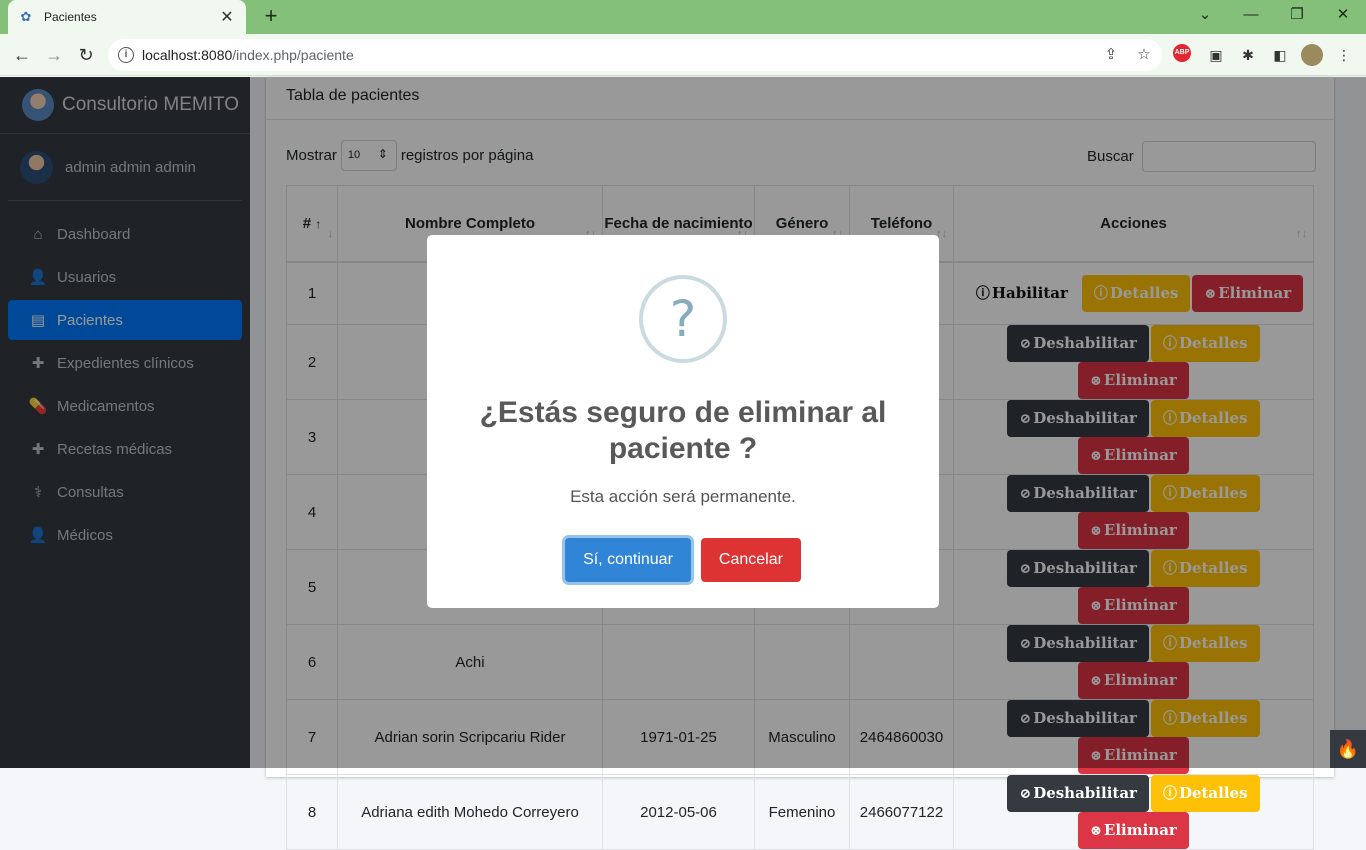  What do you see at coordinates (1280, 55) in the screenshot?
I see `side-panel-icon: ◧` at bounding box center [1280, 55].